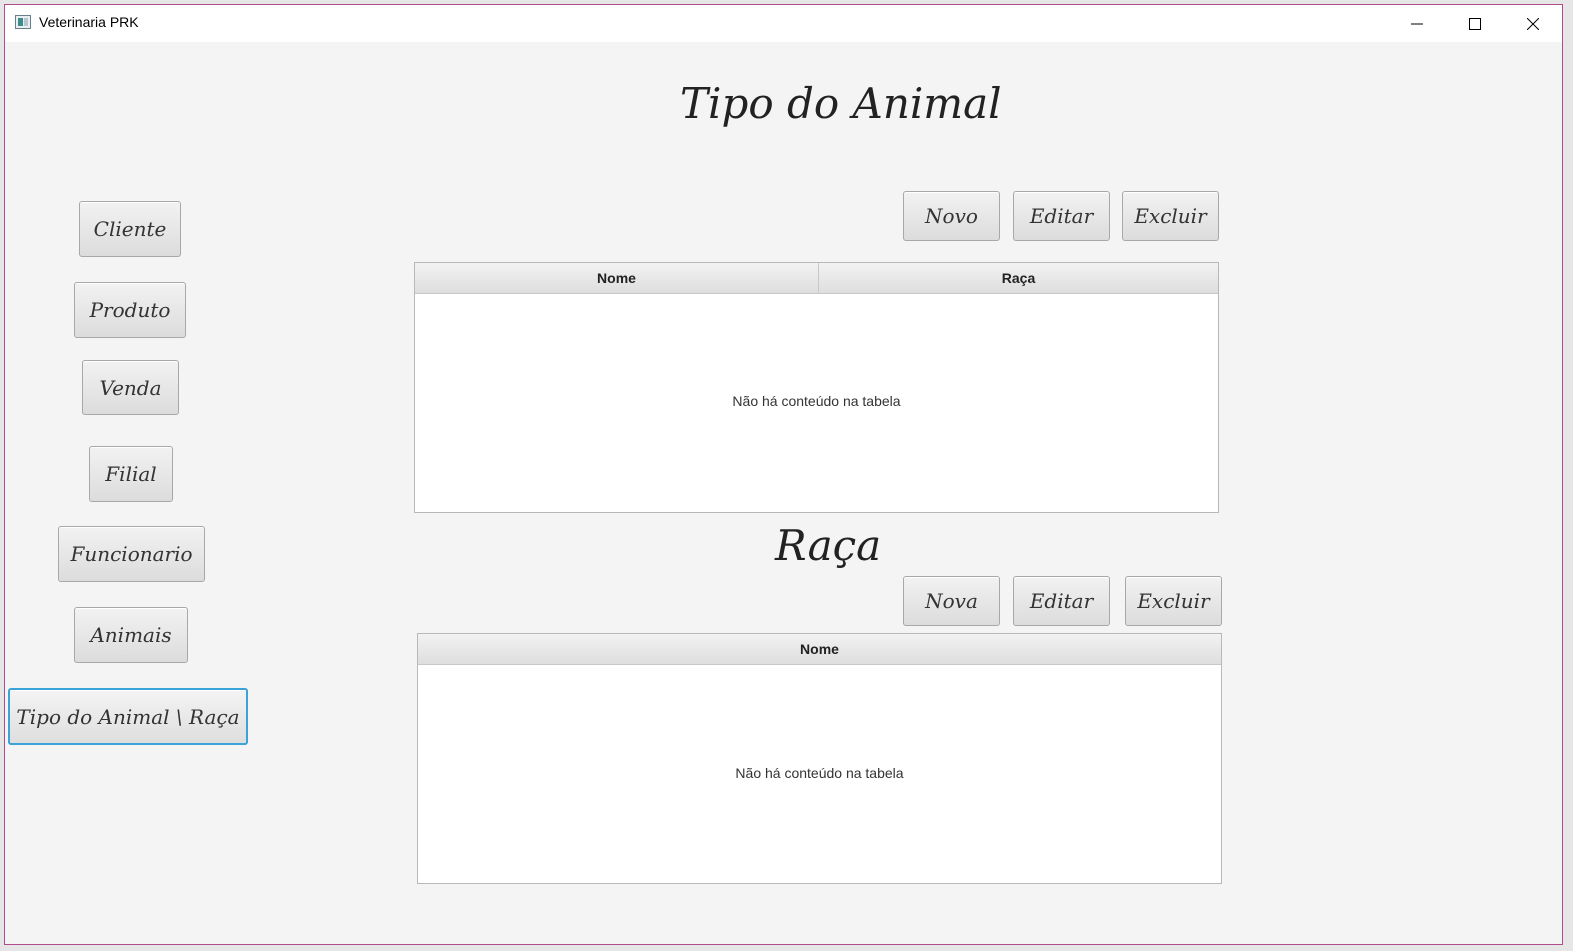  I want to click on sidebar-item-filial: Filial, so click(131, 474).